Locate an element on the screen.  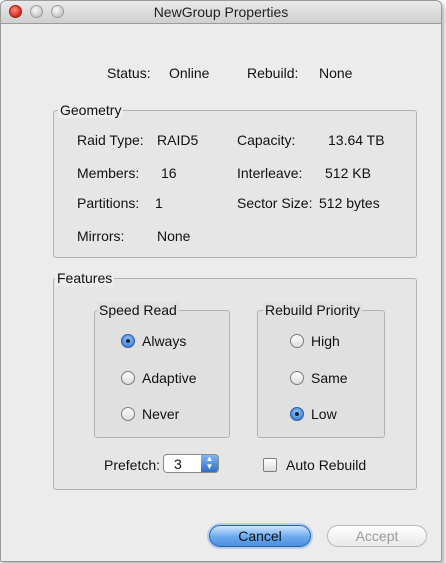
raid-type-label: Raid Type: is located at coordinates (110, 140).